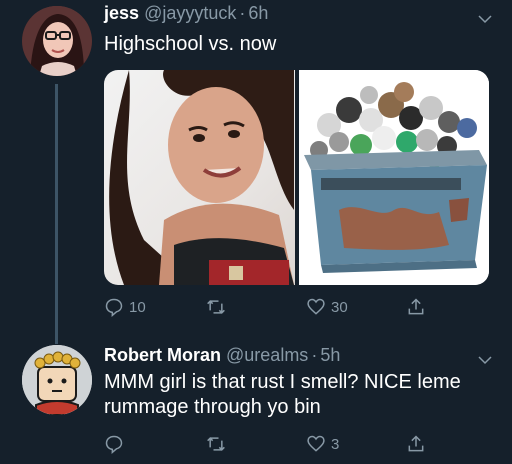 The width and height of the screenshot is (512, 464). Describe the element at coordinates (267, 355) in the screenshot. I see `author-handle: @urealms` at that location.